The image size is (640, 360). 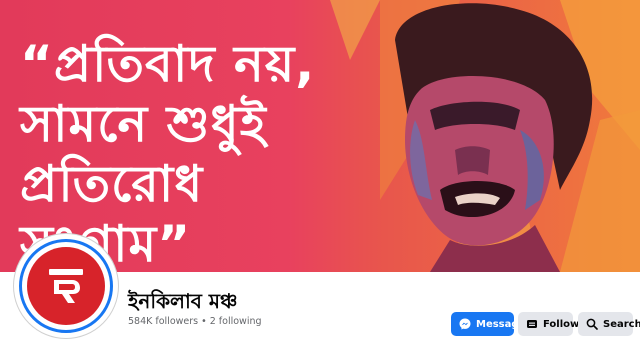 I want to click on messenger-icon, so click(x=465, y=324).